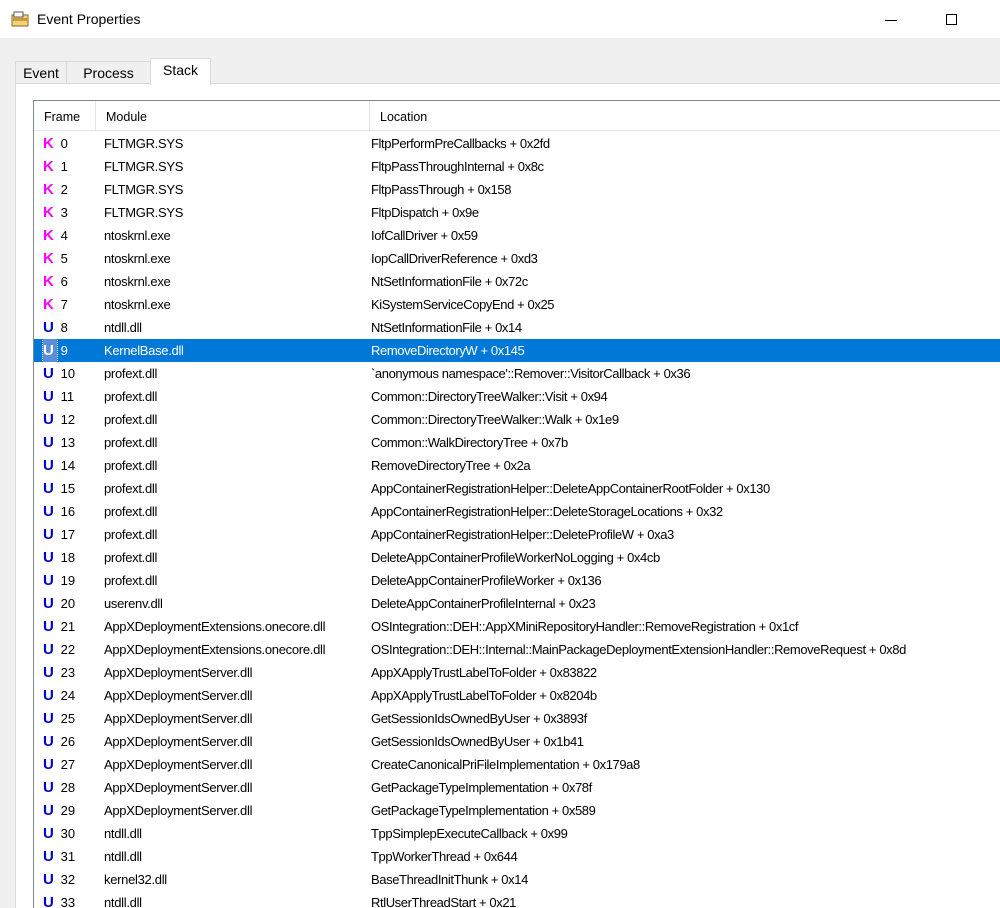 This screenshot has width=1000, height=908. I want to click on frame-cell: U 11, so click(69, 396).